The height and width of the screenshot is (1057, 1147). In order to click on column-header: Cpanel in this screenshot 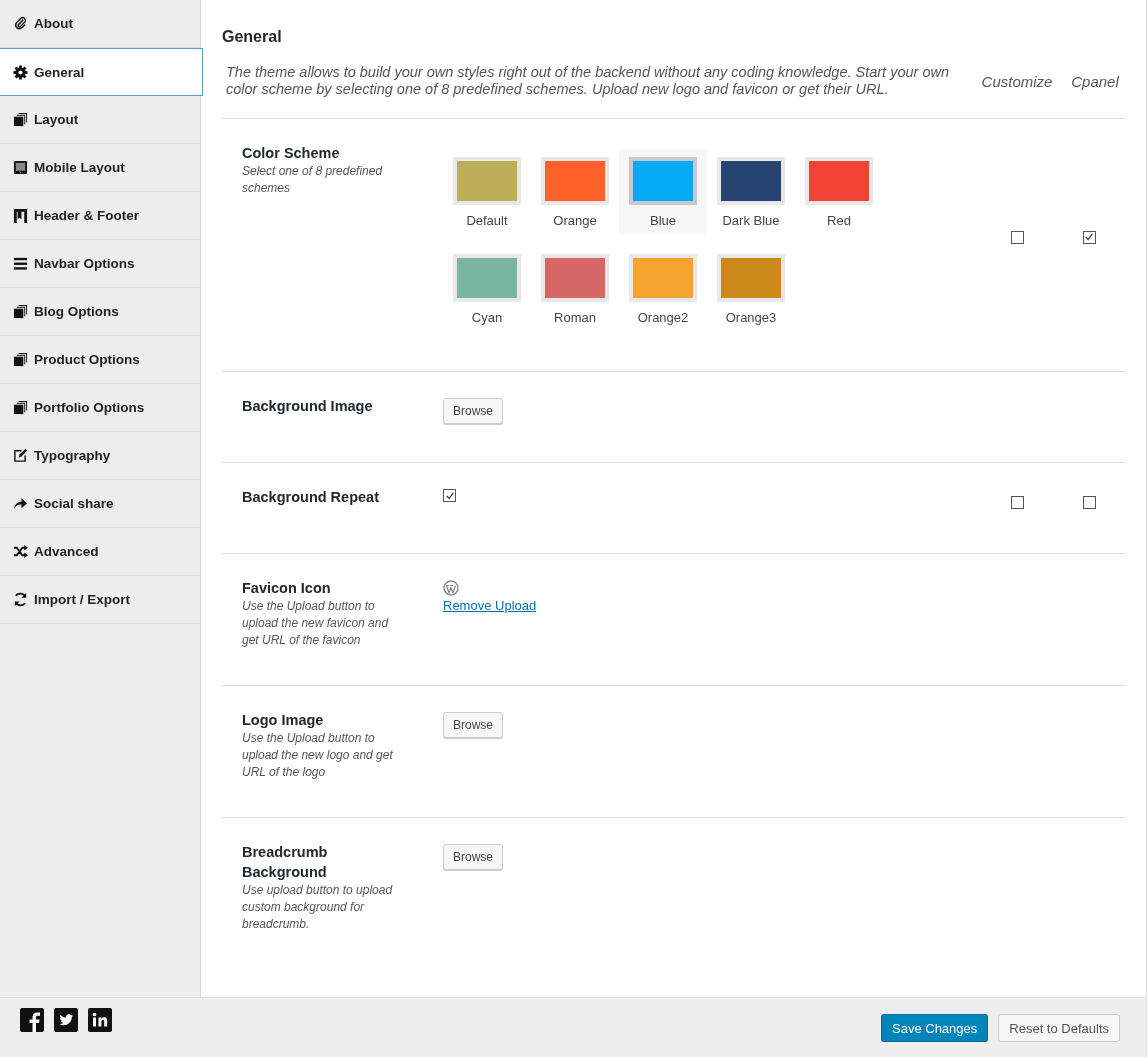, I will do `click(1095, 81)`.